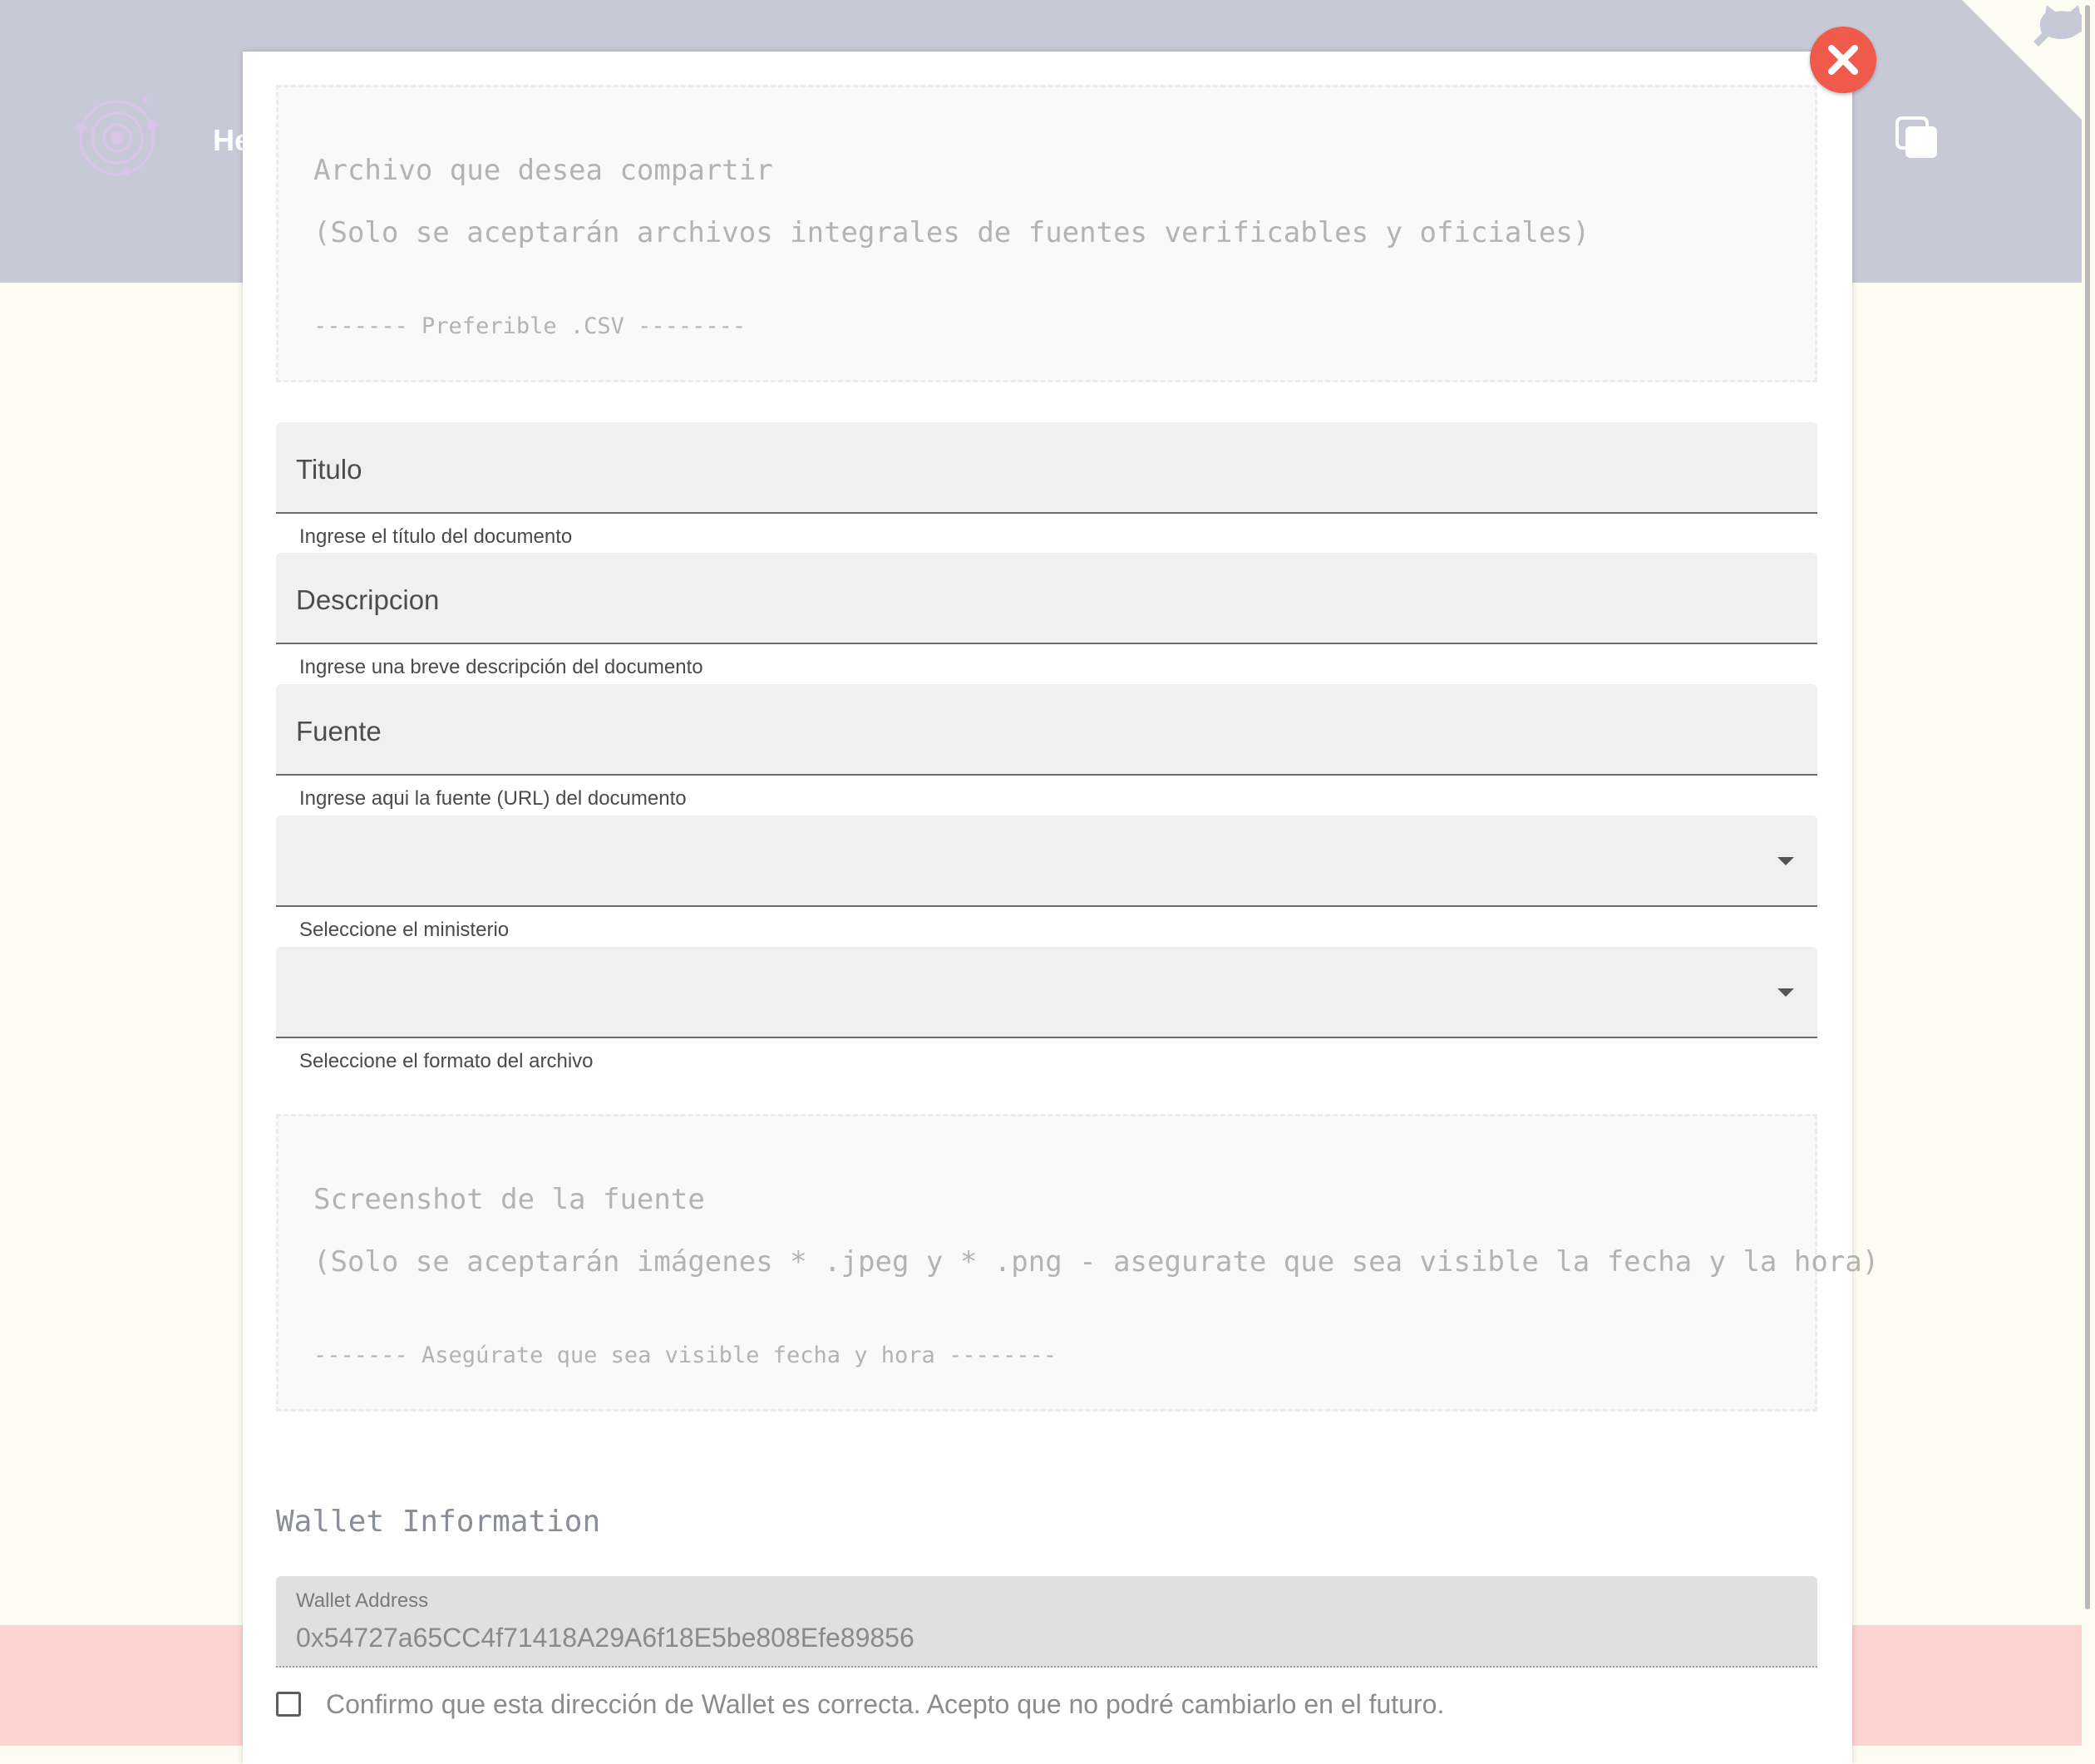 This screenshot has width=2095, height=1764. I want to click on close-button, so click(1843, 60).